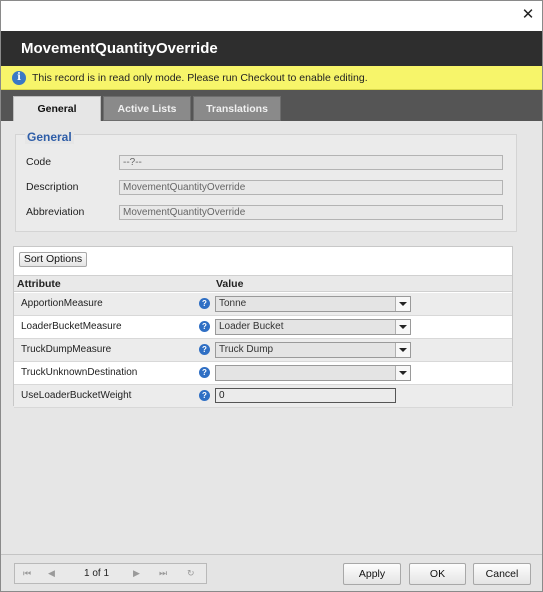  I want to click on attribute-name: TruckUnknownDestination, so click(79, 372).